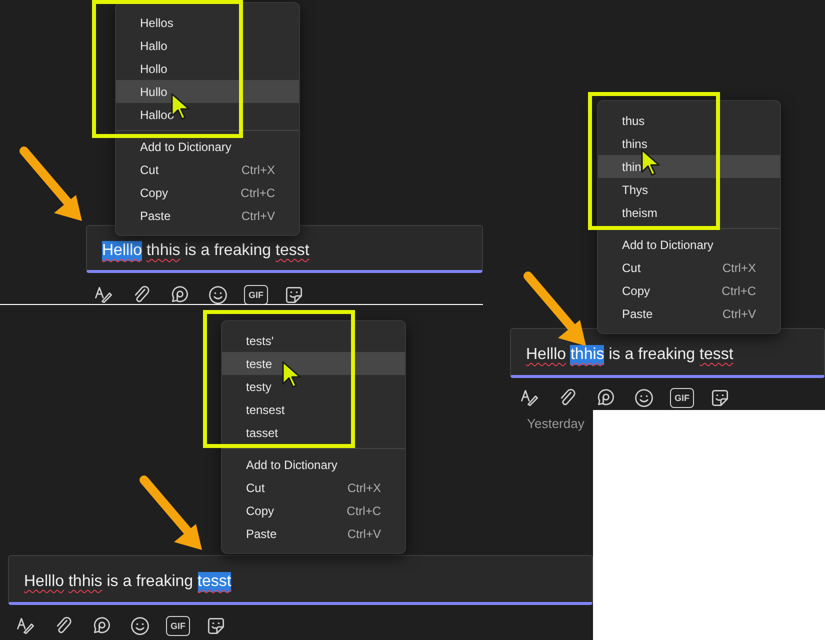 This screenshot has height=640, width=825. Describe the element at coordinates (207, 22) in the screenshot. I see `suggestion-item: Hellos` at that location.